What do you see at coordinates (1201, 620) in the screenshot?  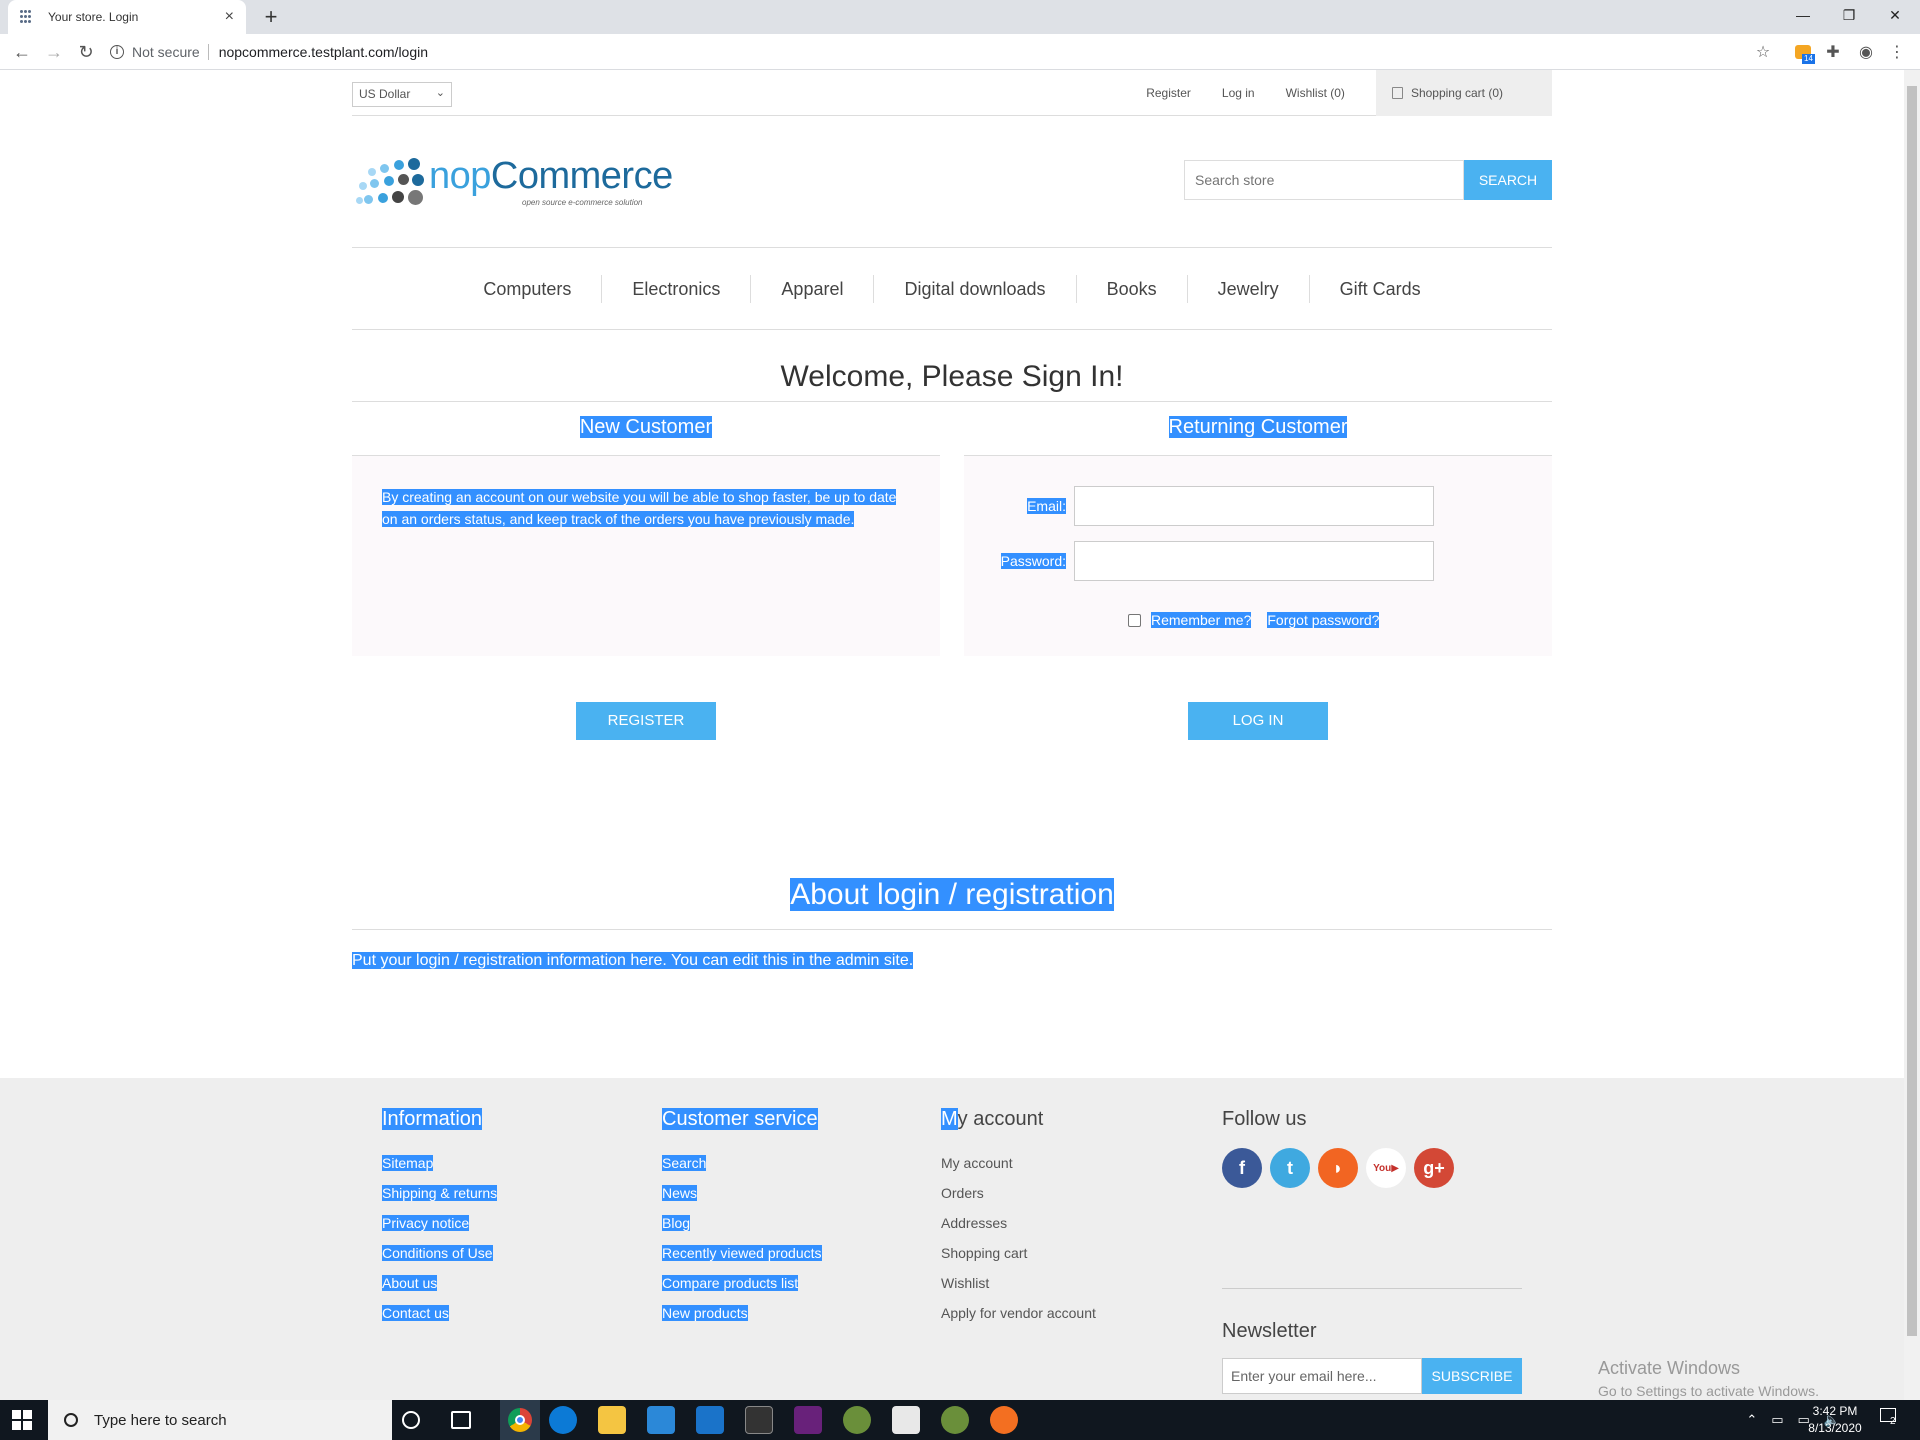 I see `remember-me-label: Remember me?` at bounding box center [1201, 620].